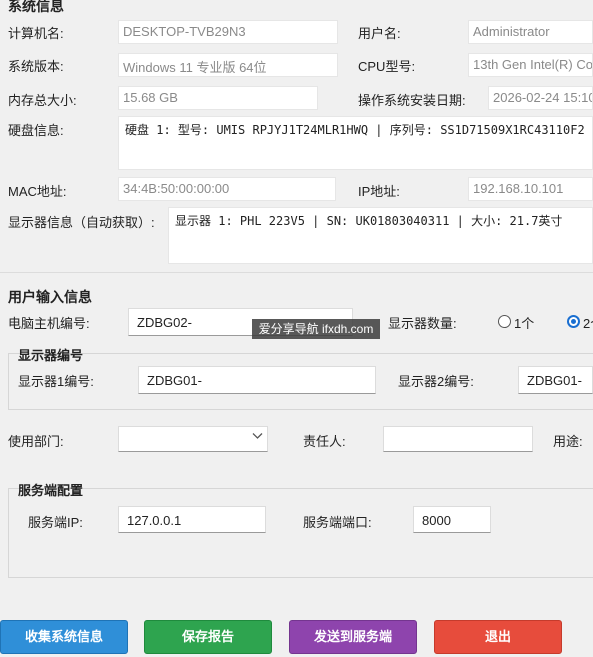 Image resolution: width=593 pixels, height=657 pixels. What do you see at coordinates (50, 297) in the screenshot?
I see `user-input-title: 用户输入信息` at bounding box center [50, 297].